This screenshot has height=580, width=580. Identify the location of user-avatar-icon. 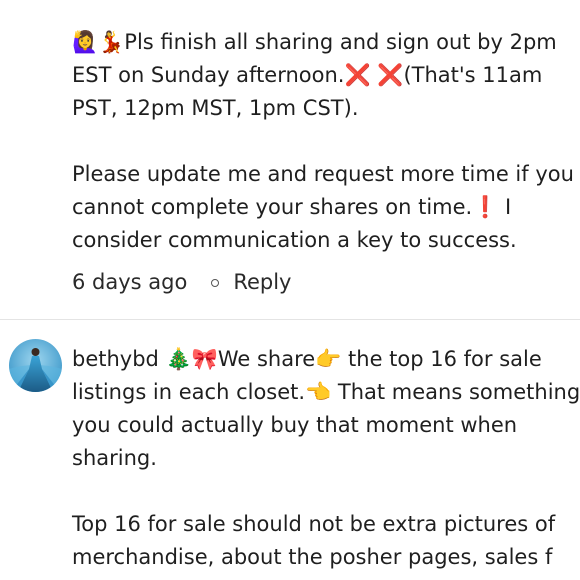
(35, 365).